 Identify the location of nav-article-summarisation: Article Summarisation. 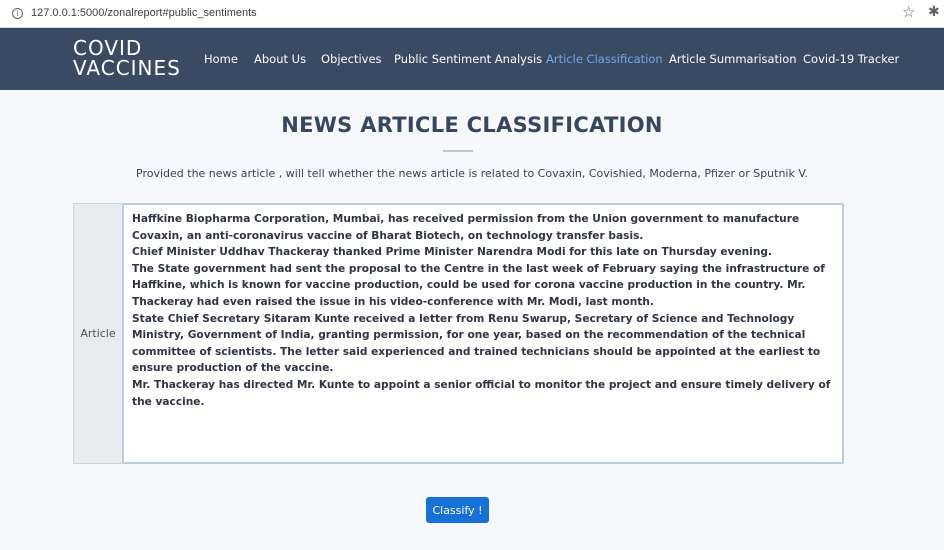
(733, 59).